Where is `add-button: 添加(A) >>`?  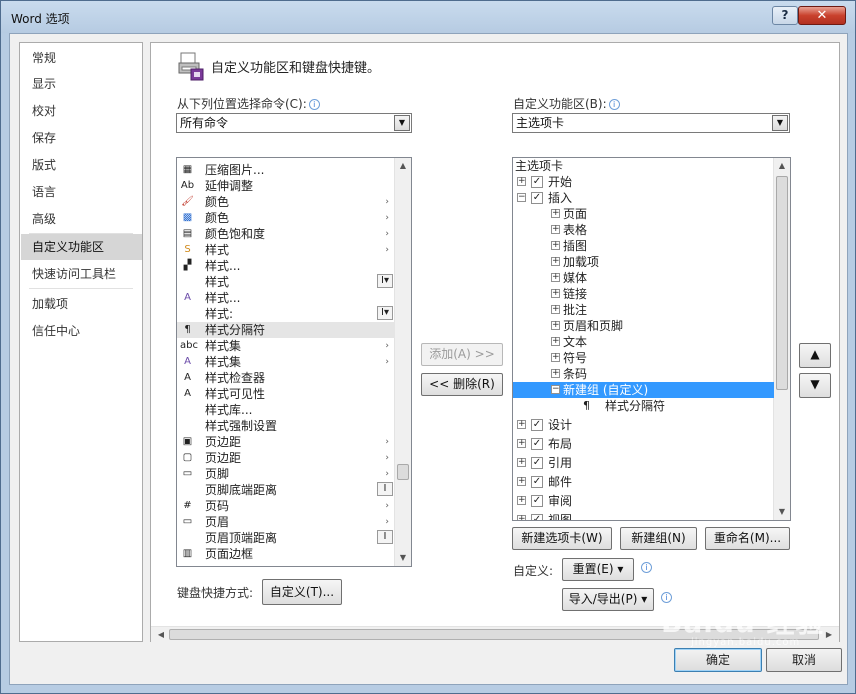
add-button: 添加(A) >> is located at coordinates (462, 354).